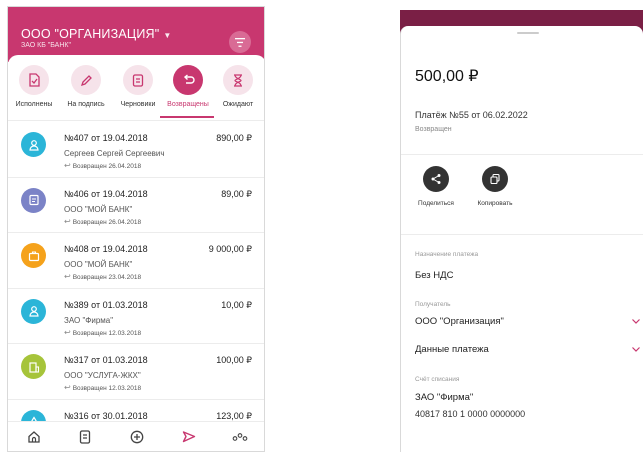 This screenshot has height=452, width=643. I want to click on documents-icon, so click(85, 436).